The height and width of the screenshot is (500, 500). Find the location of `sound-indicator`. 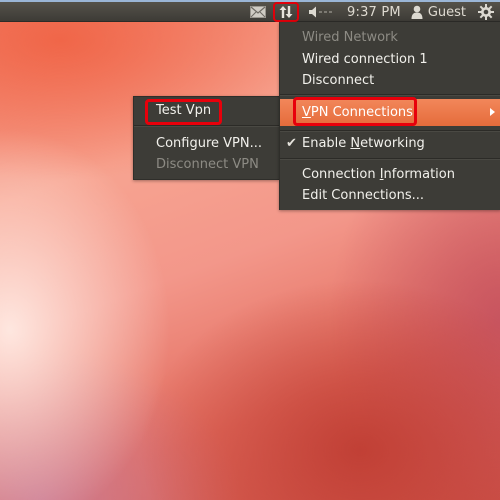

sound-indicator is located at coordinates (322, 12).